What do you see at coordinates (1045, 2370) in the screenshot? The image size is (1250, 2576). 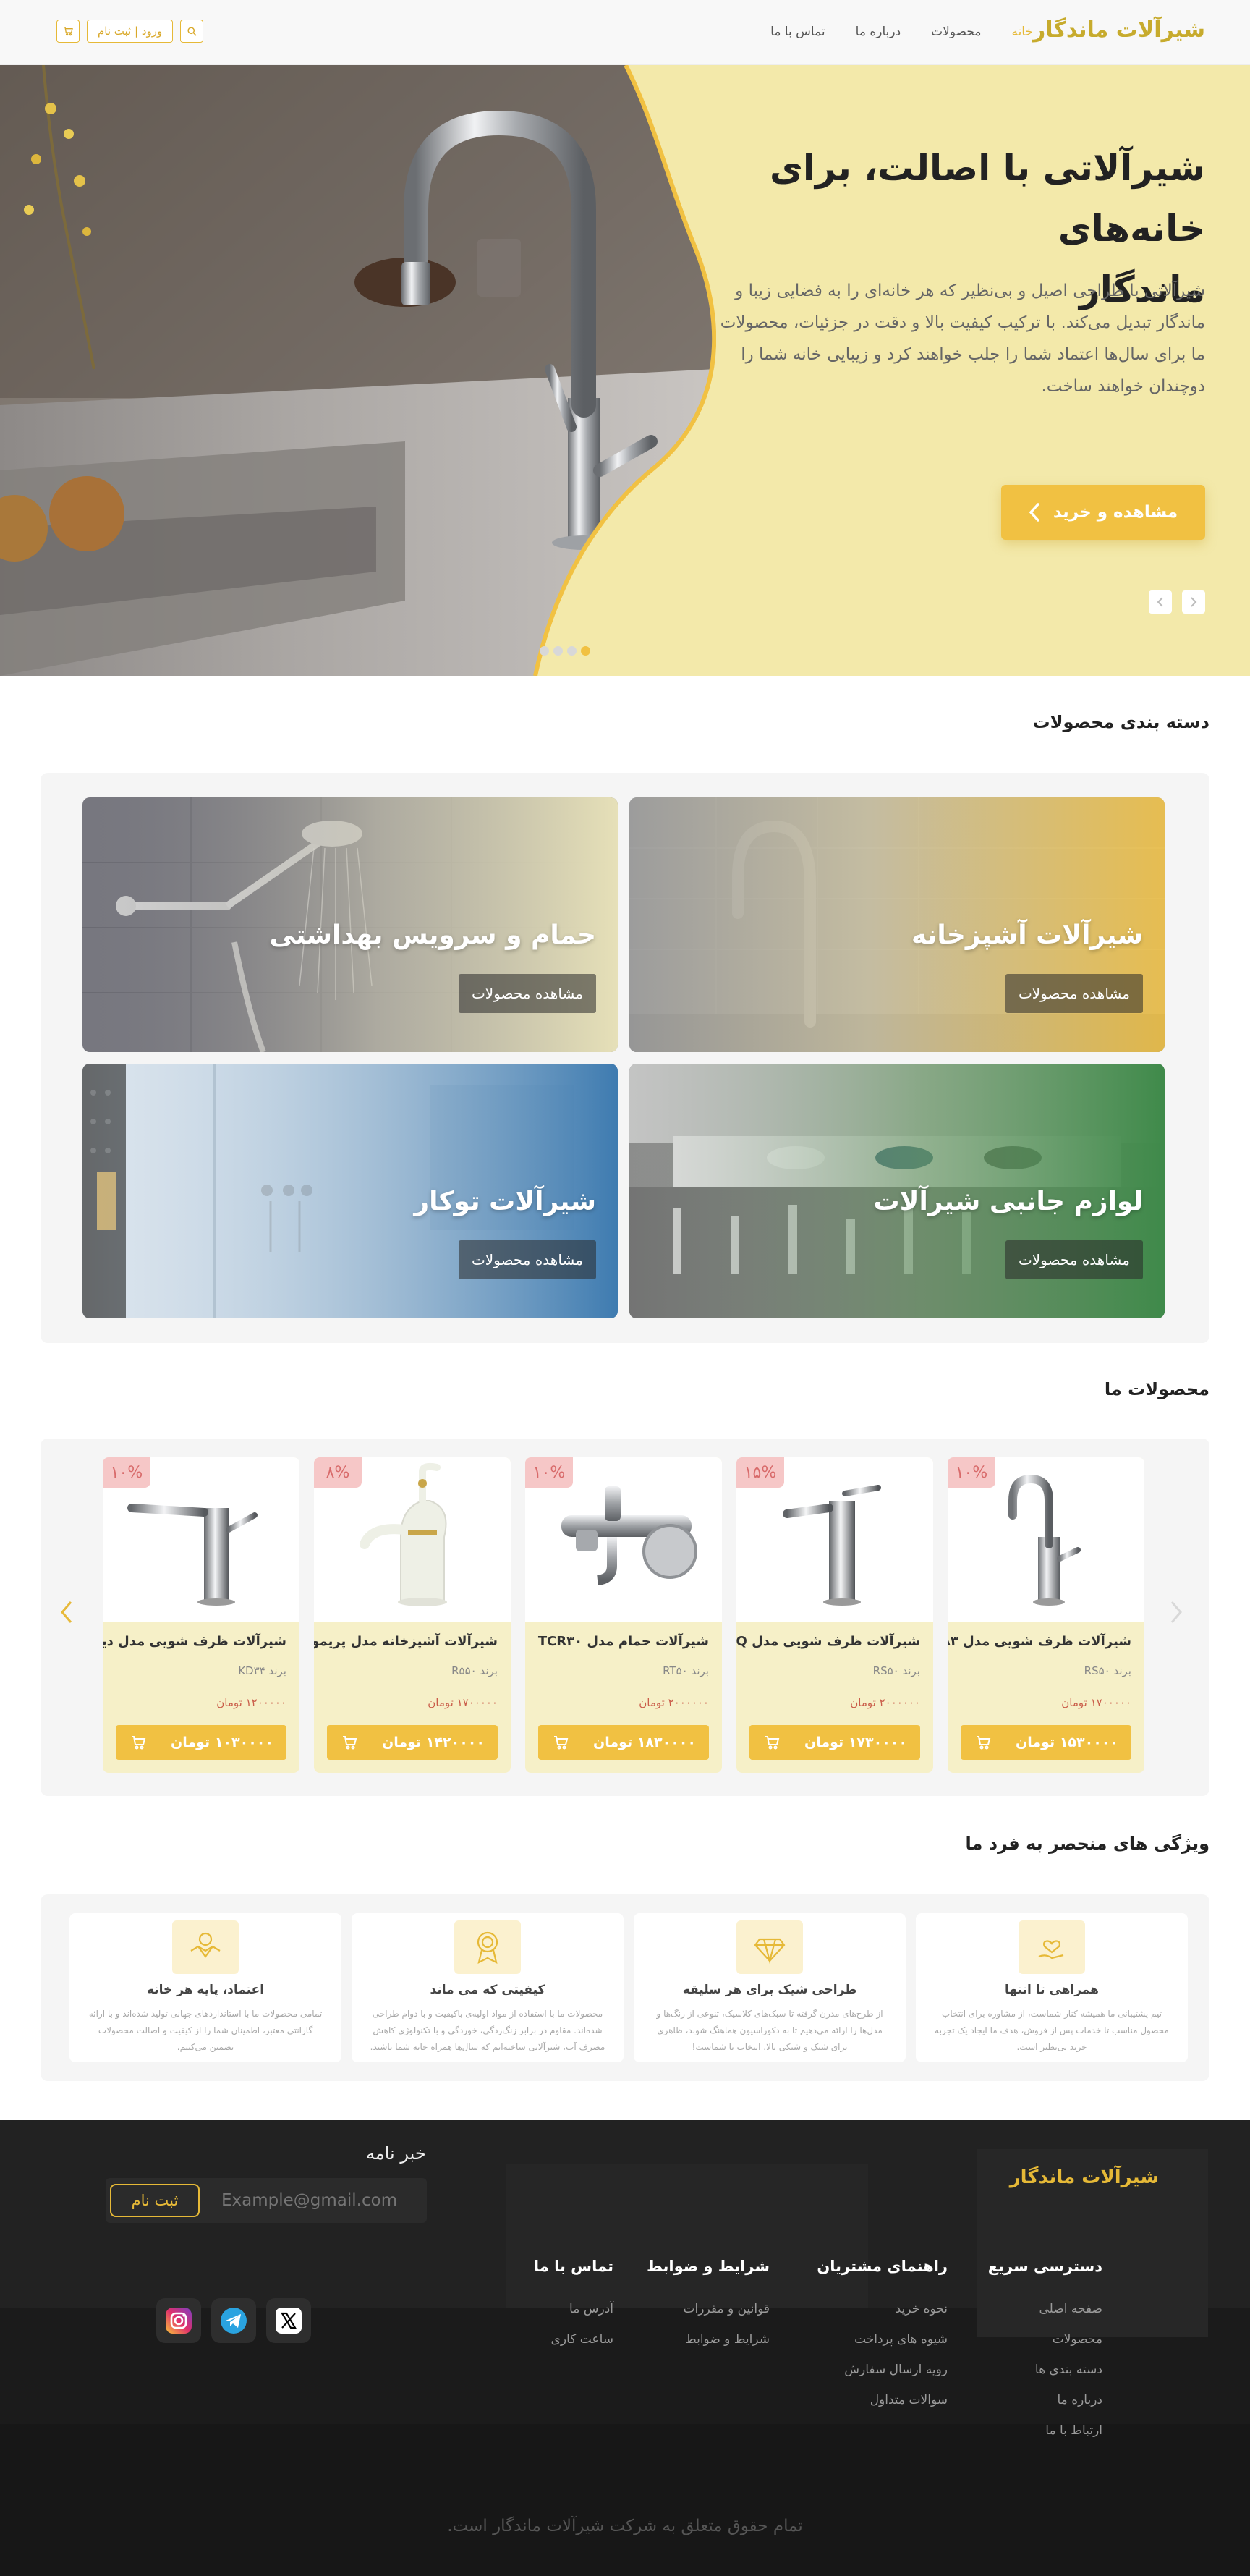 I see `footer-link: دسته بندی ها` at bounding box center [1045, 2370].